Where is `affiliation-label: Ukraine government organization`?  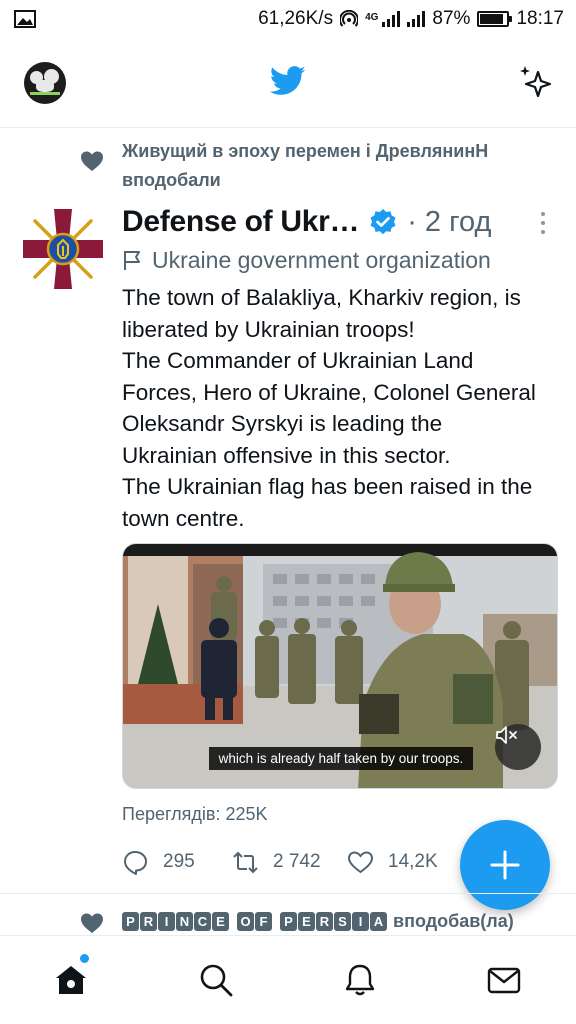
affiliation-label: Ukraine government organization is located at coordinates (306, 260).